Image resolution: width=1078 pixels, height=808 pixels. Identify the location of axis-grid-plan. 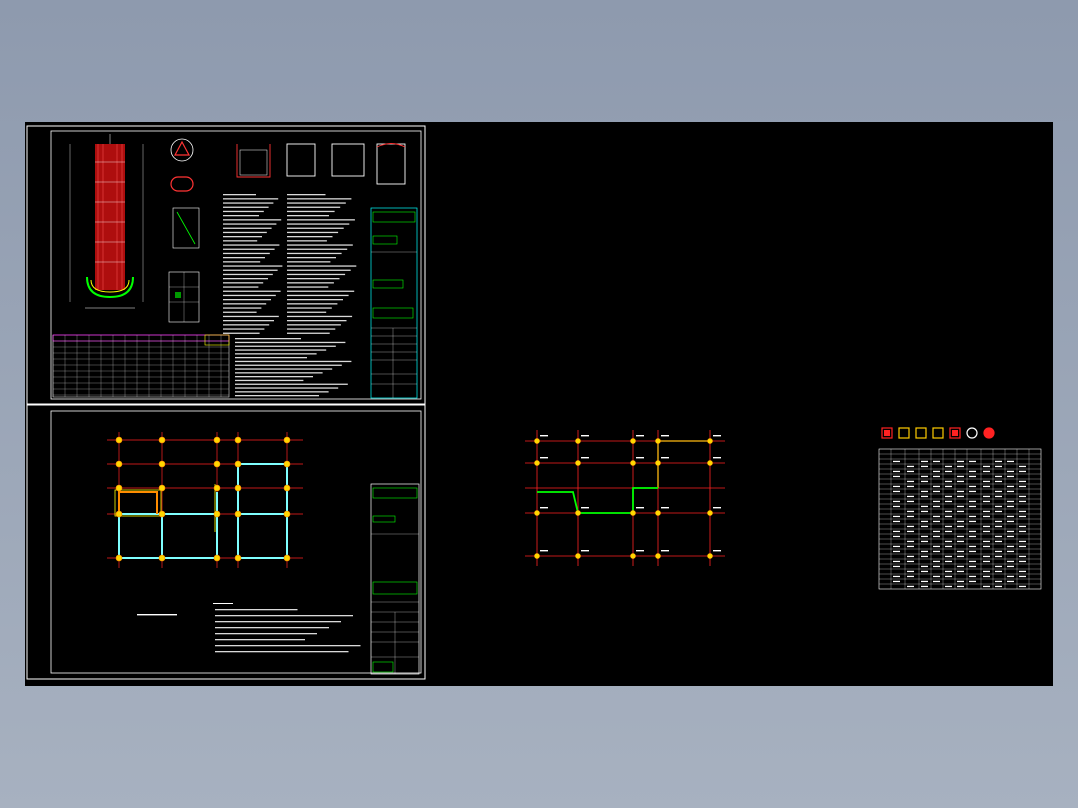
(625, 498).